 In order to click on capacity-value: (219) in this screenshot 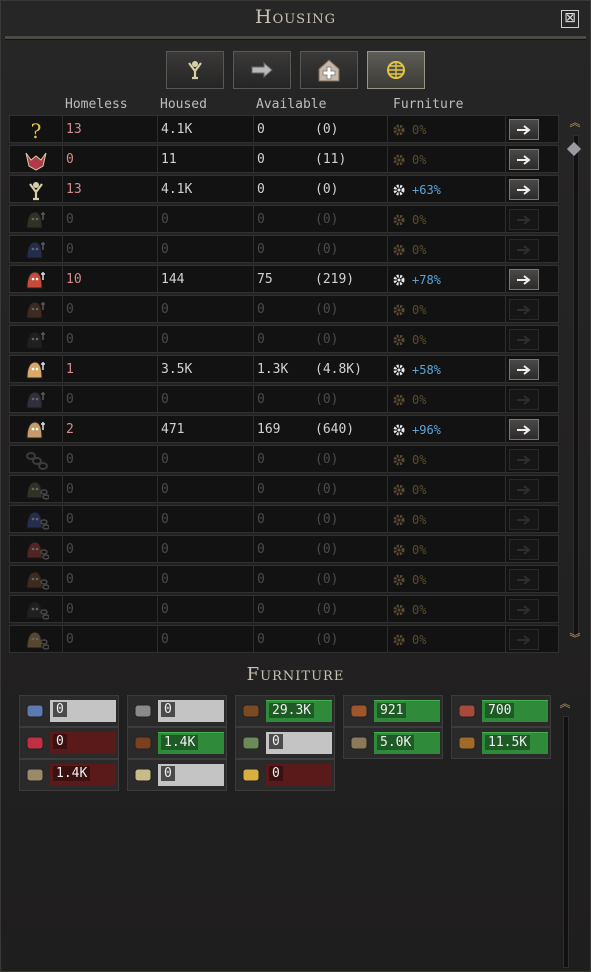, I will do `click(335, 279)`.